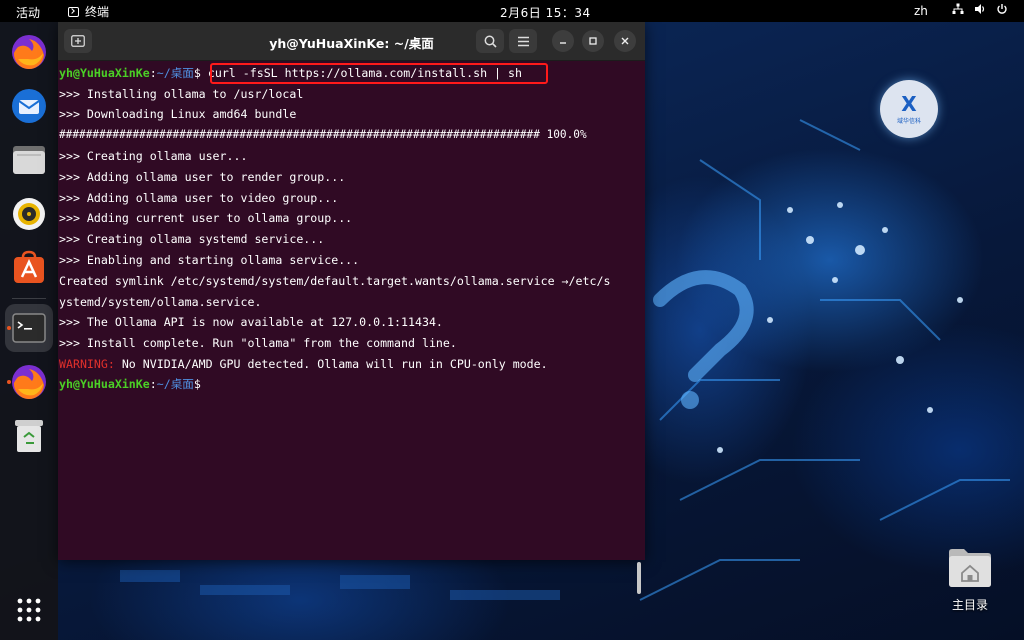 The width and height of the screenshot is (1024, 640). I want to click on dock-trash, so click(29, 436).